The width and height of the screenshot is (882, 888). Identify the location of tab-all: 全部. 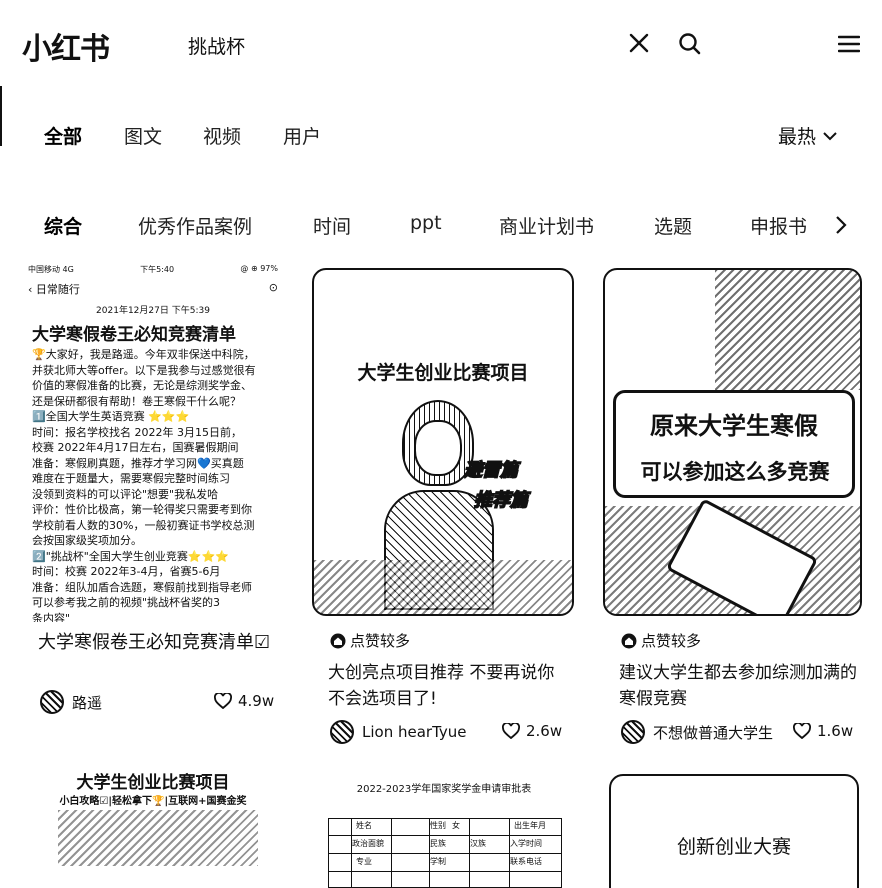
(63, 135).